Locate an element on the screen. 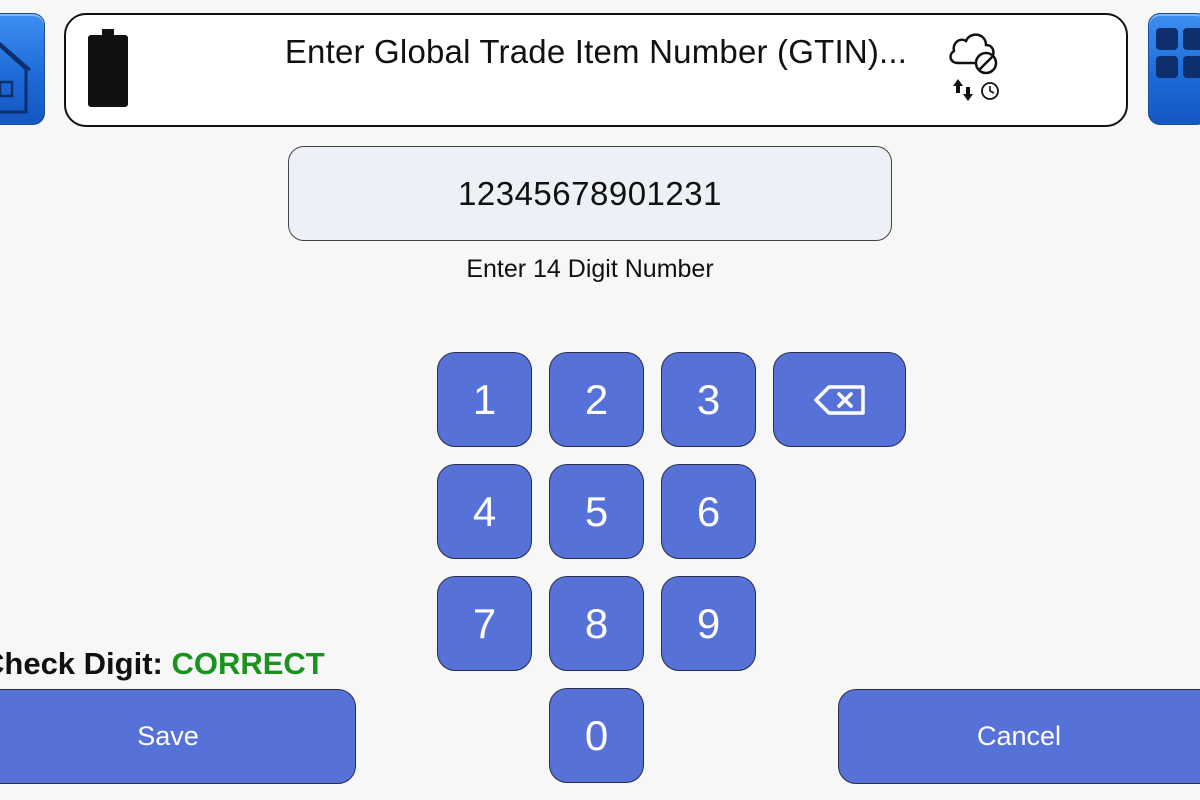 This screenshot has width=1200, height=800. backspace-icon is located at coordinates (839, 399).